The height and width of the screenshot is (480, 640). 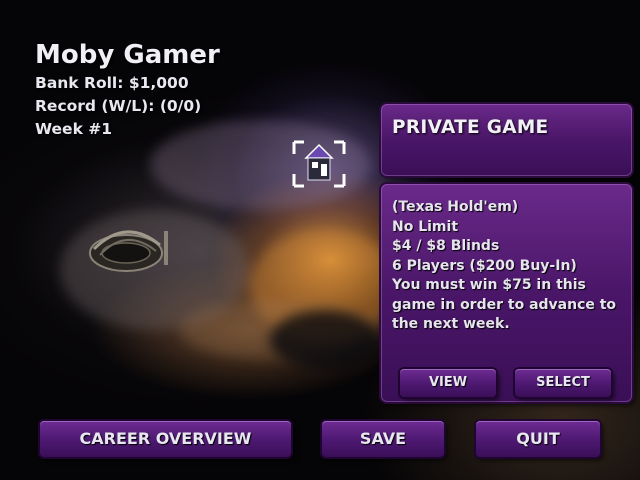 What do you see at coordinates (425, 226) in the screenshot?
I see `game-limit: No Limit` at bounding box center [425, 226].